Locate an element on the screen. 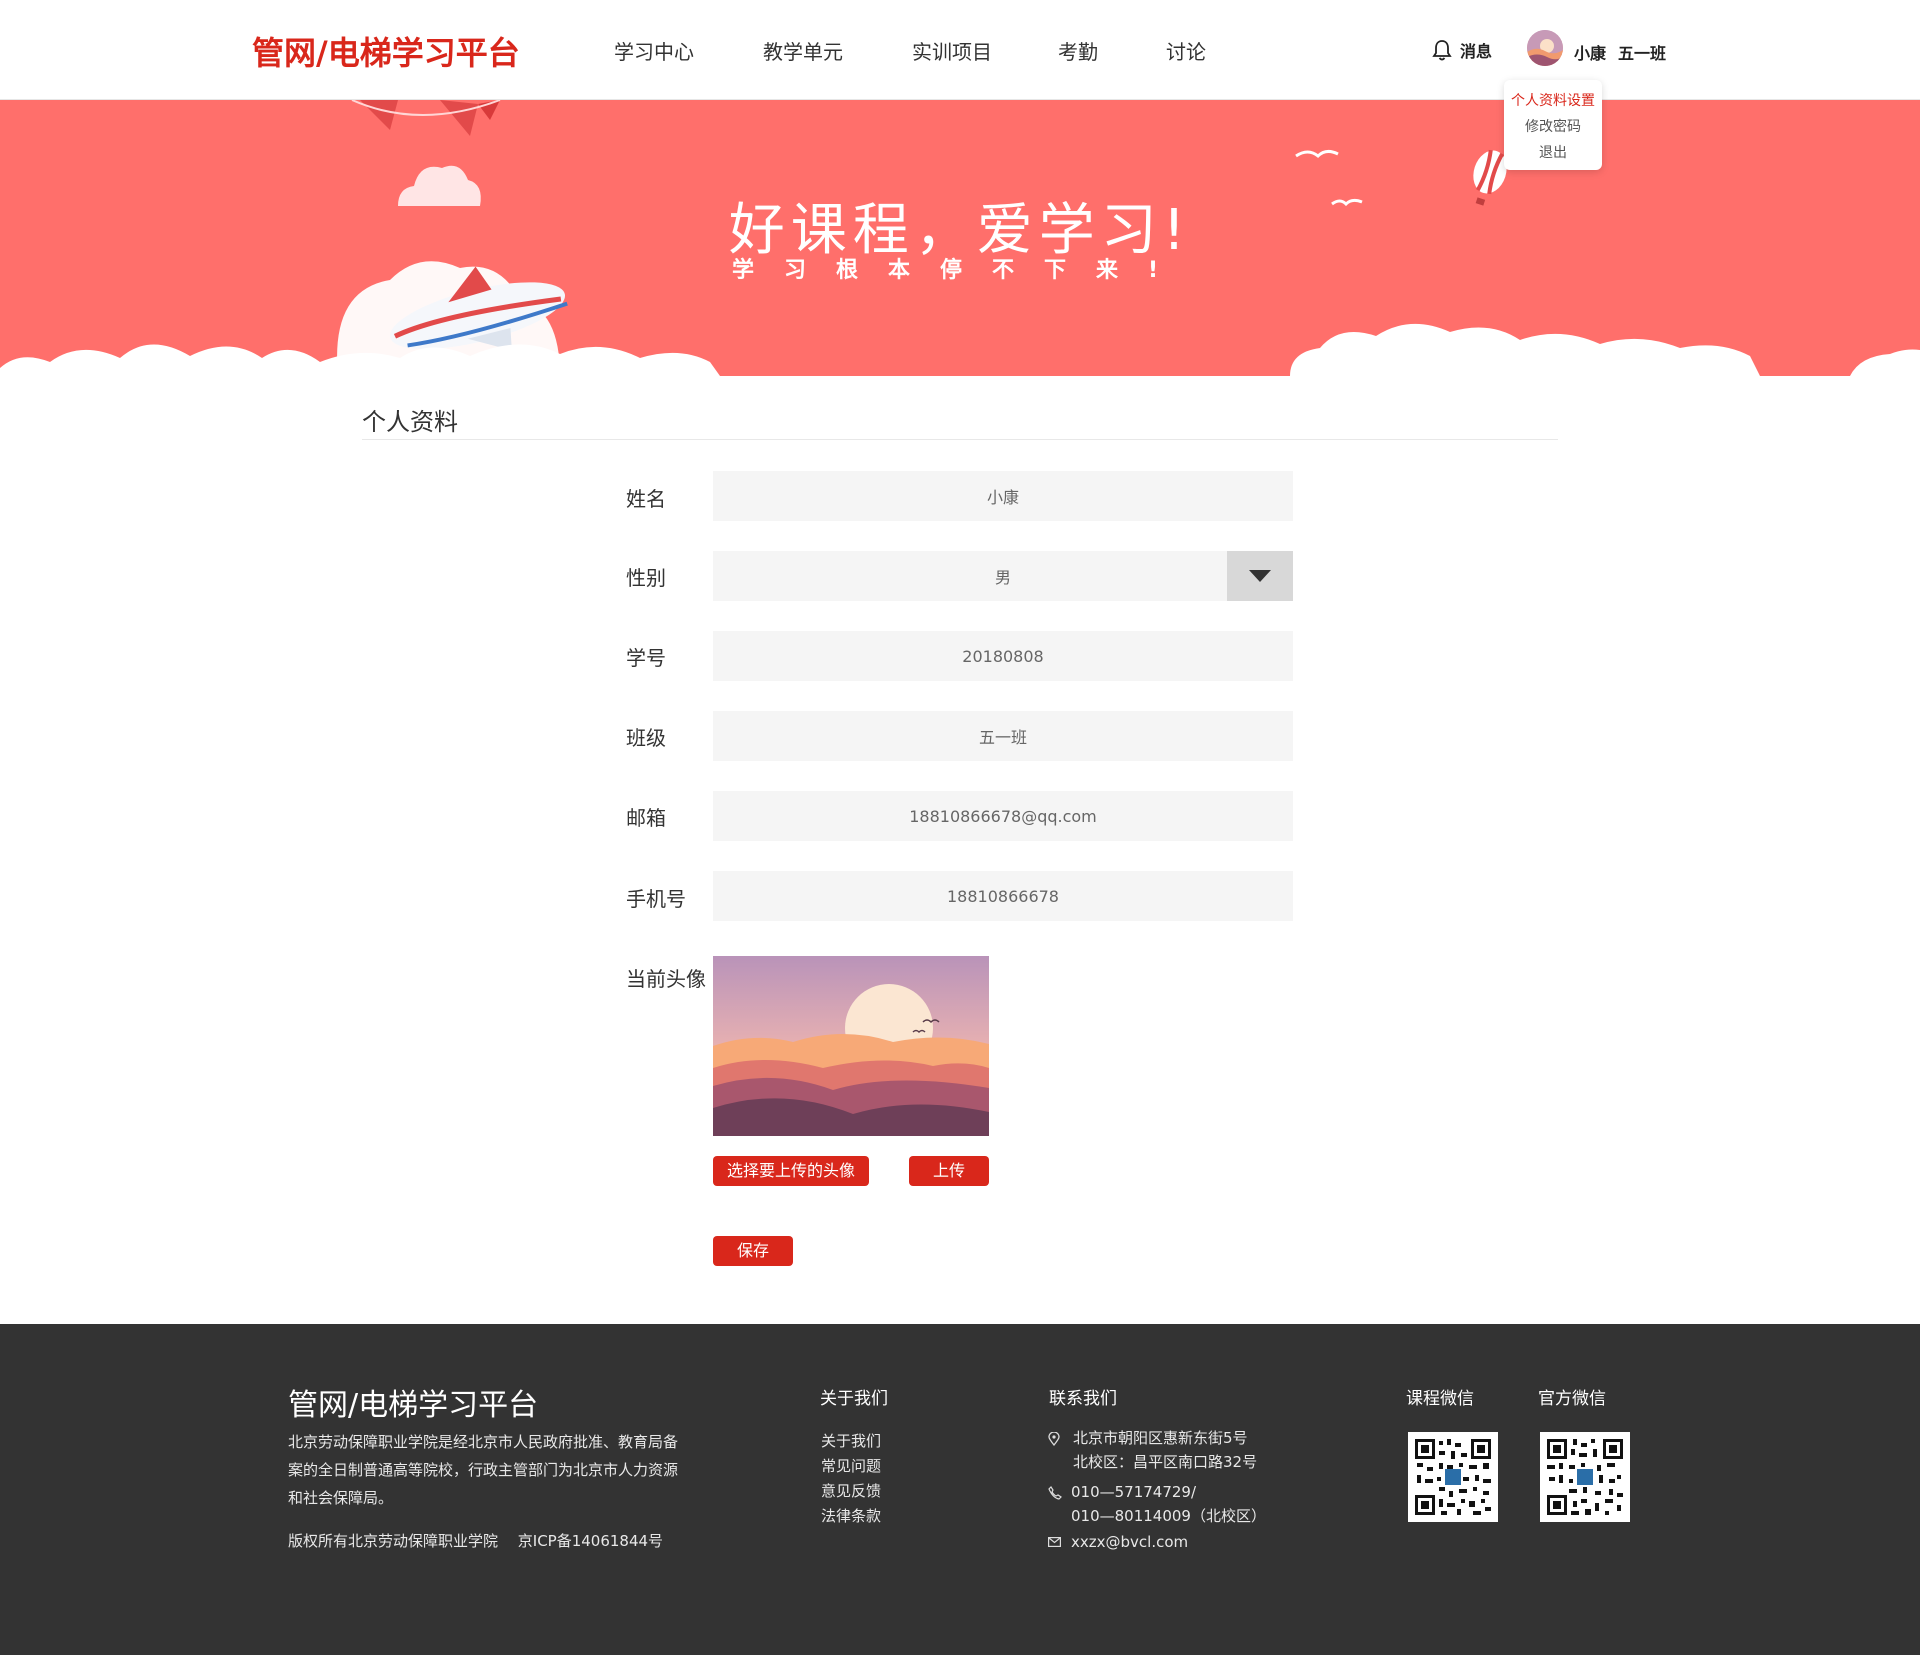  nav-training-projects: 实训项目 is located at coordinates (952, 50).